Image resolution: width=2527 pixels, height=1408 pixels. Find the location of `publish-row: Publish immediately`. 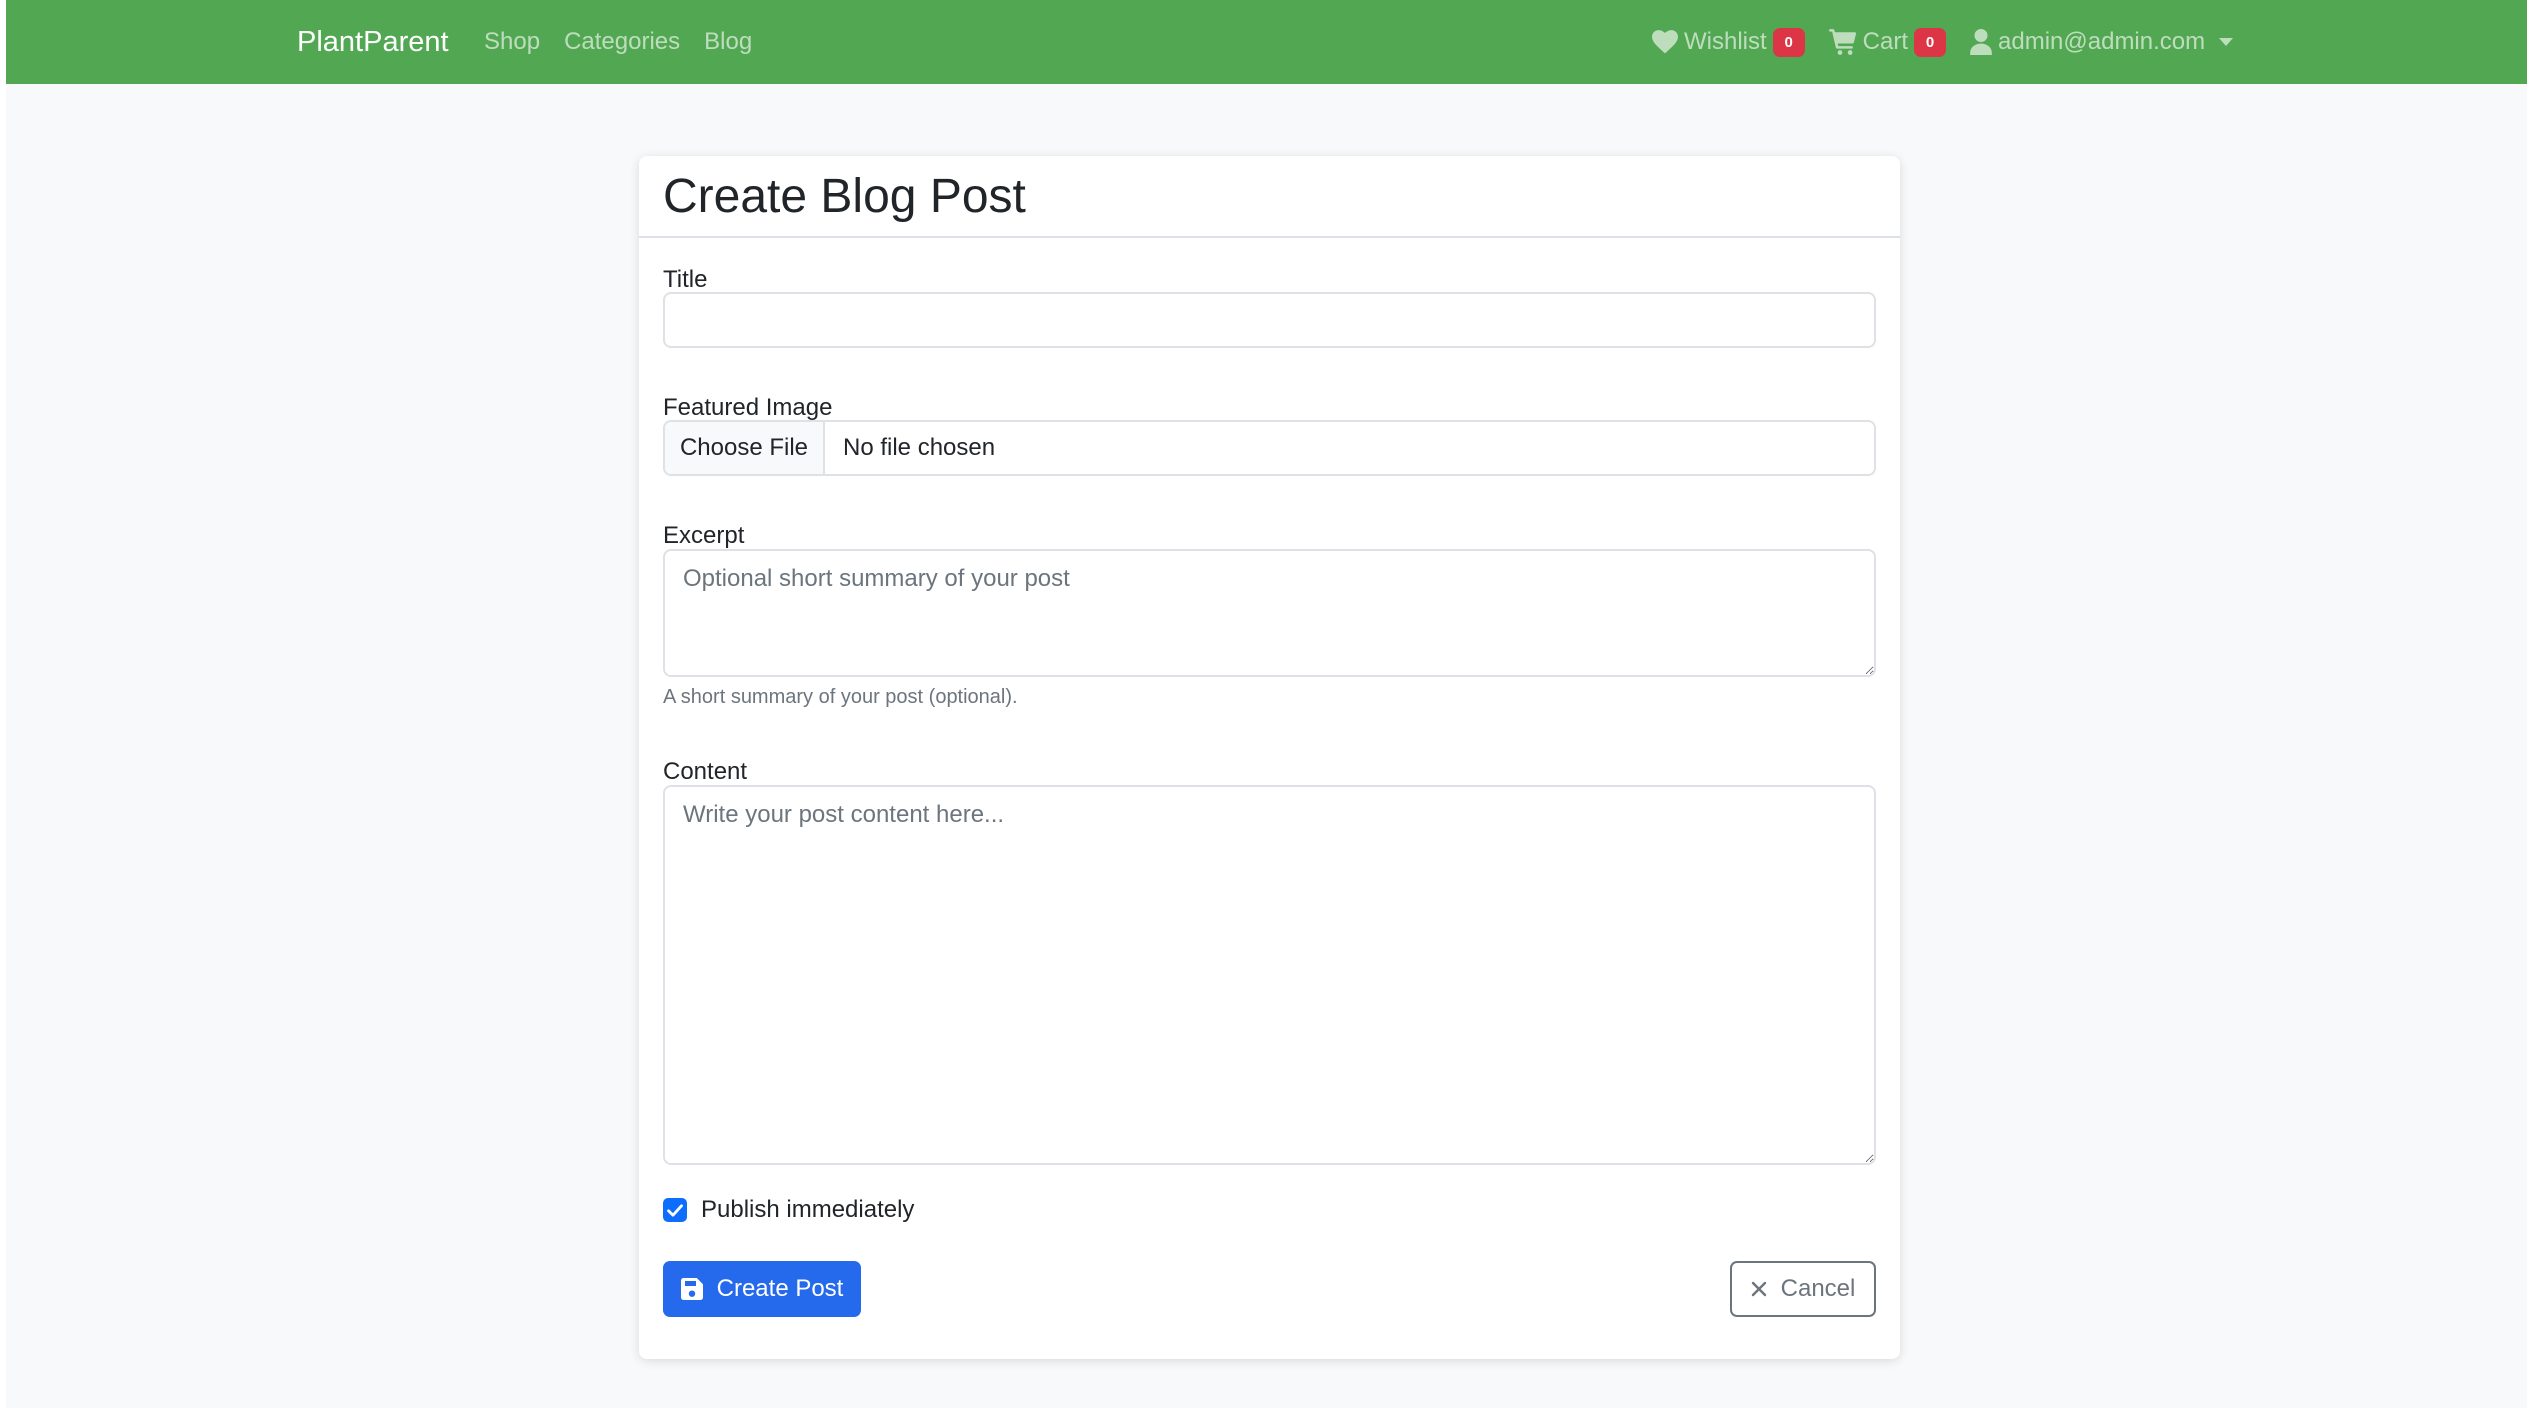

publish-row: Publish immediately is located at coordinates (788, 1210).